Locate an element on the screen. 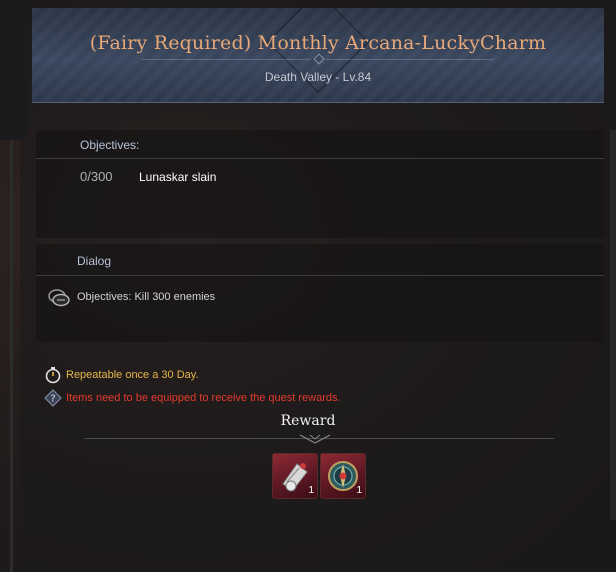 This screenshot has height=572, width=616. reward-item-scroll: 1 is located at coordinates (295, 476).